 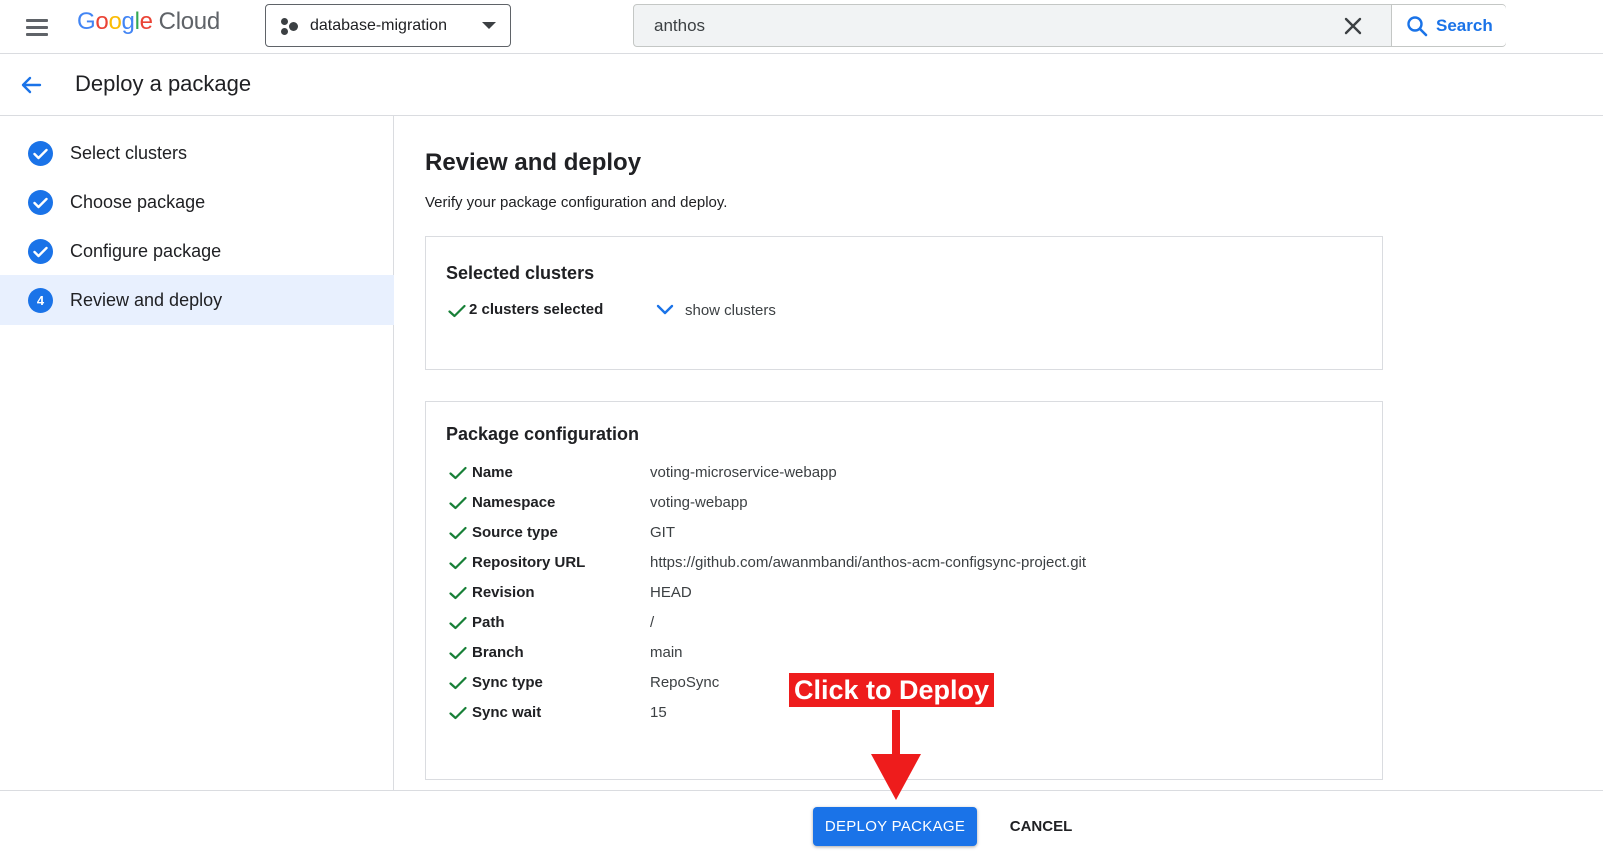 I want to click on section-title: Review and deploy, so click(x=533, y=162).